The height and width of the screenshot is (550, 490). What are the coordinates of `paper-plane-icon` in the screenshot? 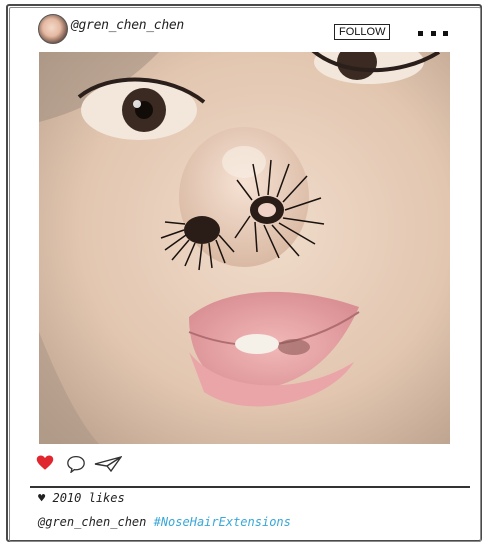 It's located at (108, 464).